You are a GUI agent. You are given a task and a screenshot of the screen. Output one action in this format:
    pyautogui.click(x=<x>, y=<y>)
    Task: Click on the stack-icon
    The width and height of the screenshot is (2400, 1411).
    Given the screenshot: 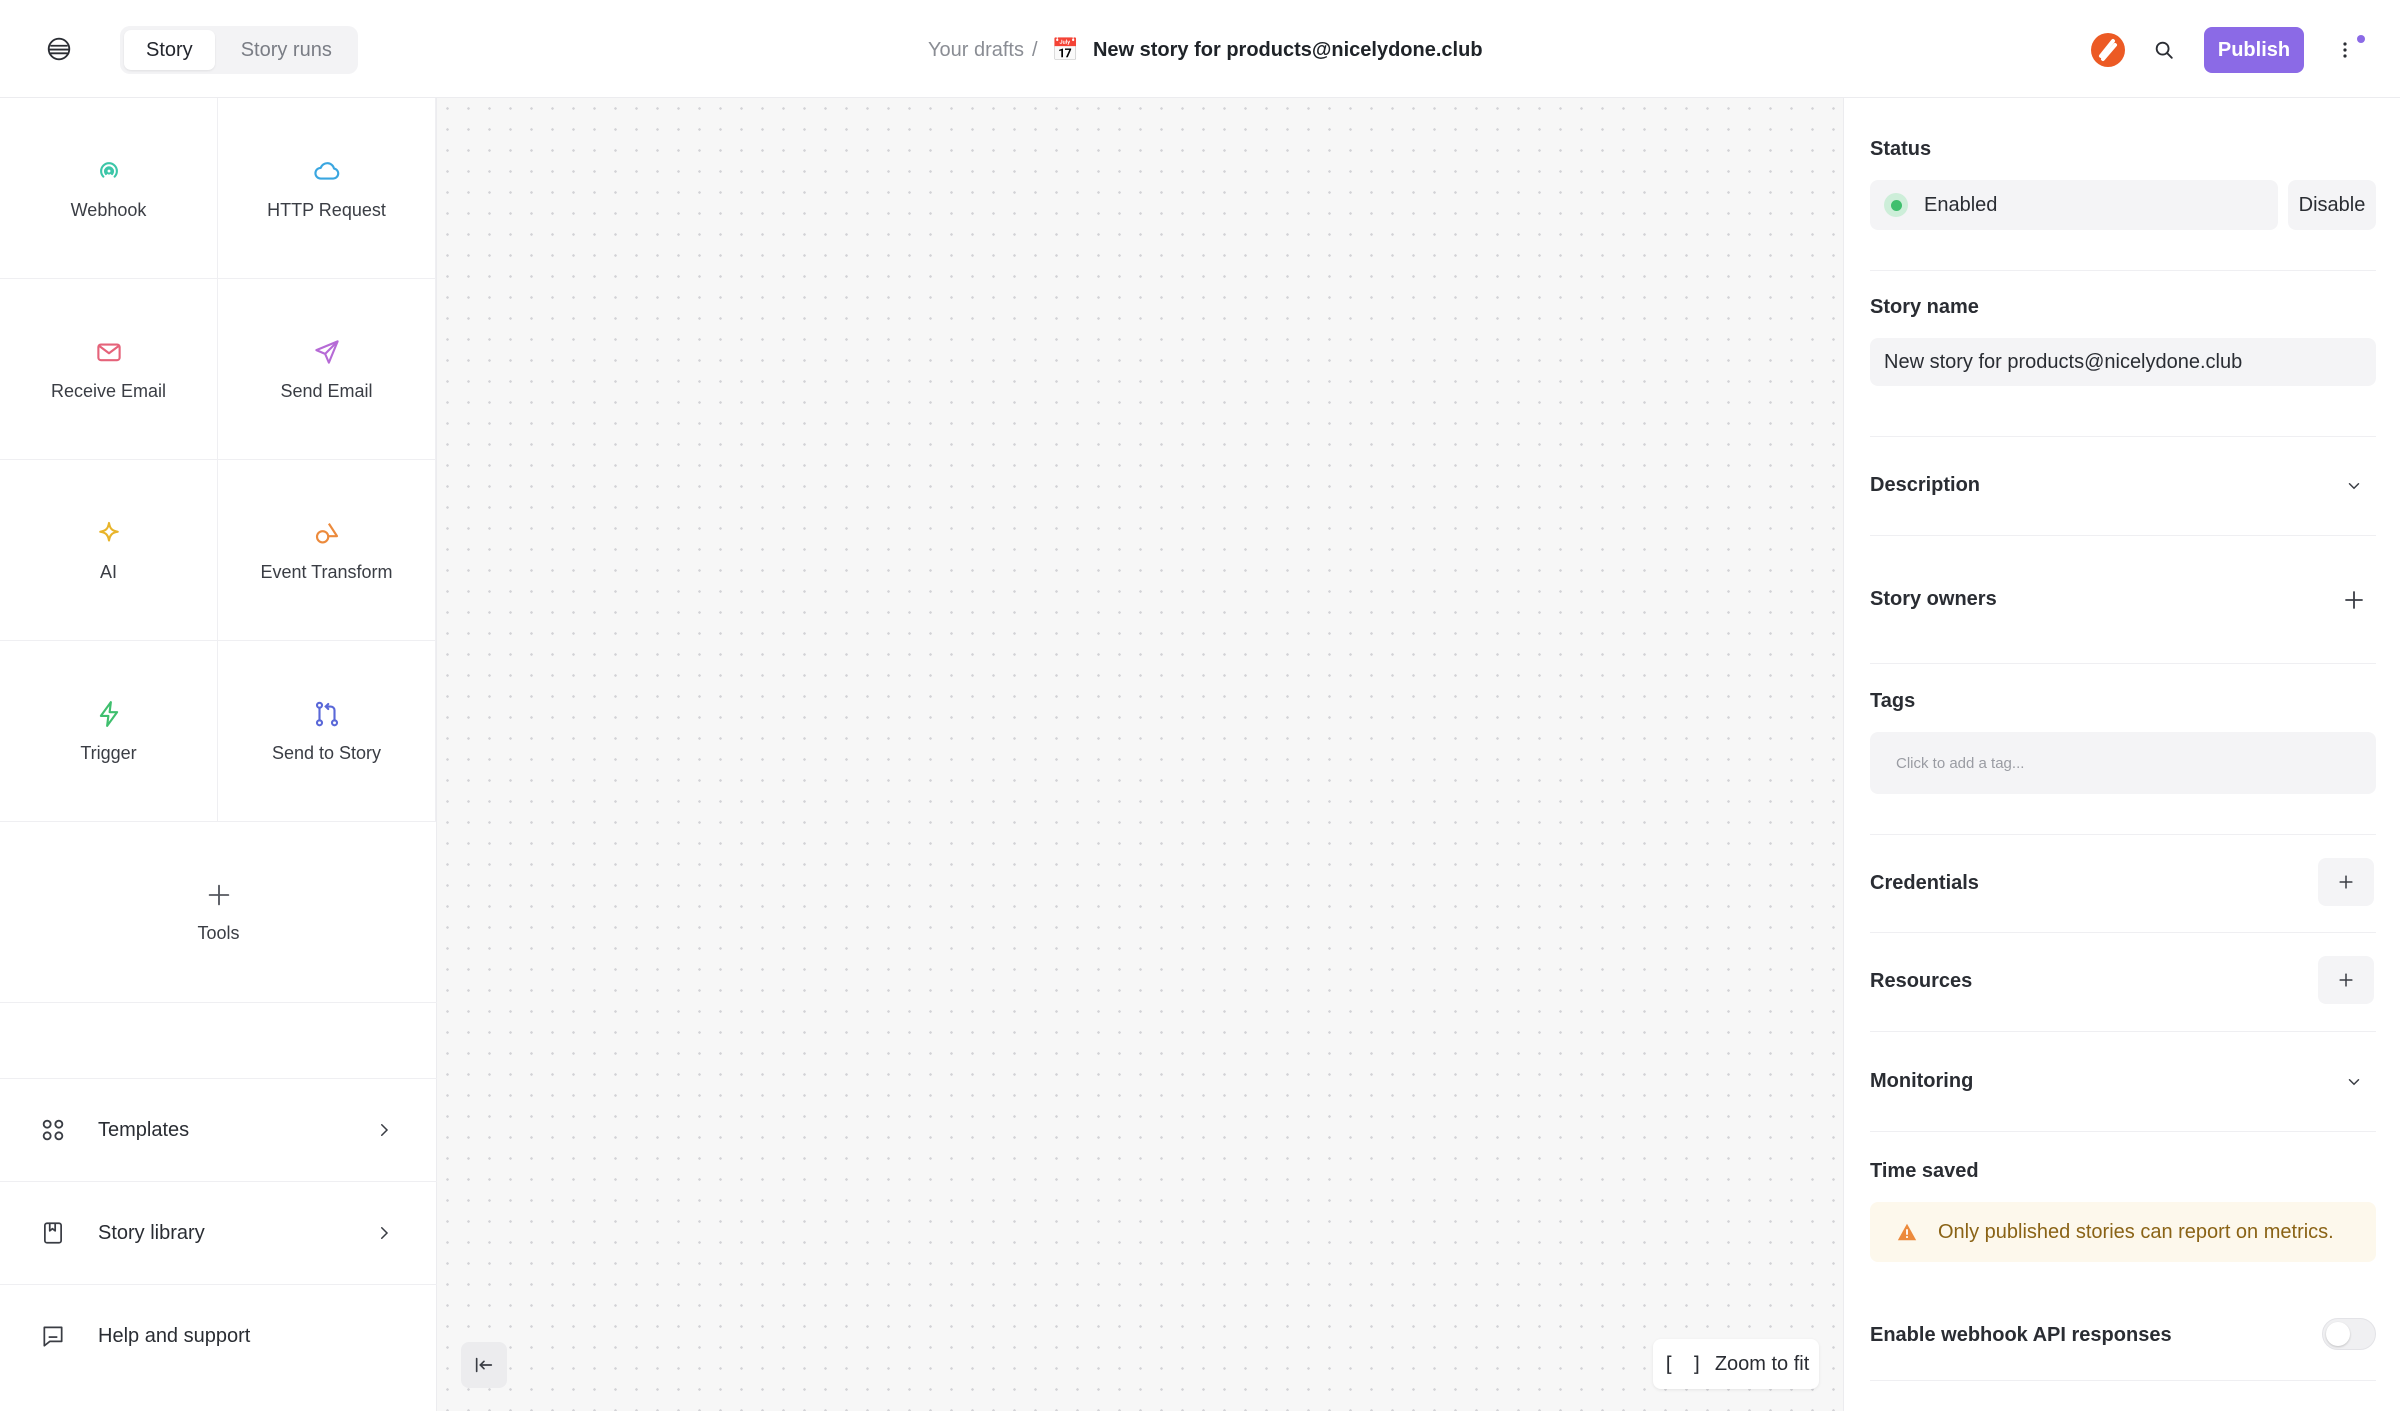 What is the action you would take?
    pyautogui.click(x=59, y=49)
    